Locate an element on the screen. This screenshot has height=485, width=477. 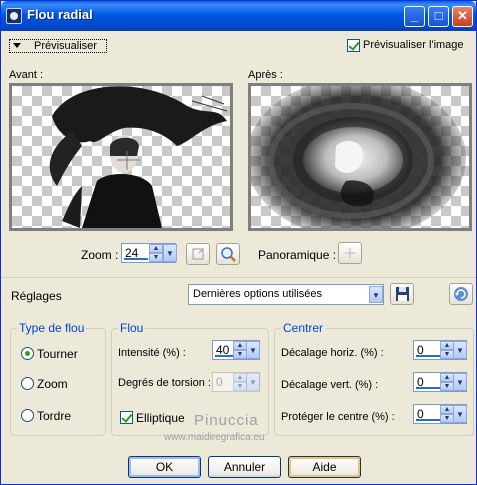
blur-title: Flou is located at coordinates (132, 328).